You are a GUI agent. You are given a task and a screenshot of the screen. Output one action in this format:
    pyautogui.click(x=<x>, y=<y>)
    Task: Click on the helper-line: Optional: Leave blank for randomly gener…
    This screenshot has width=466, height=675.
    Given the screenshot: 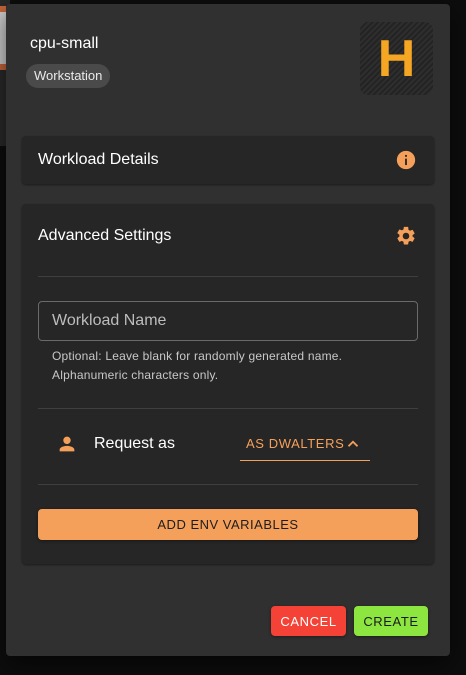 What is the action you would take?
    pyautogui.click(x=197, y=356)
    